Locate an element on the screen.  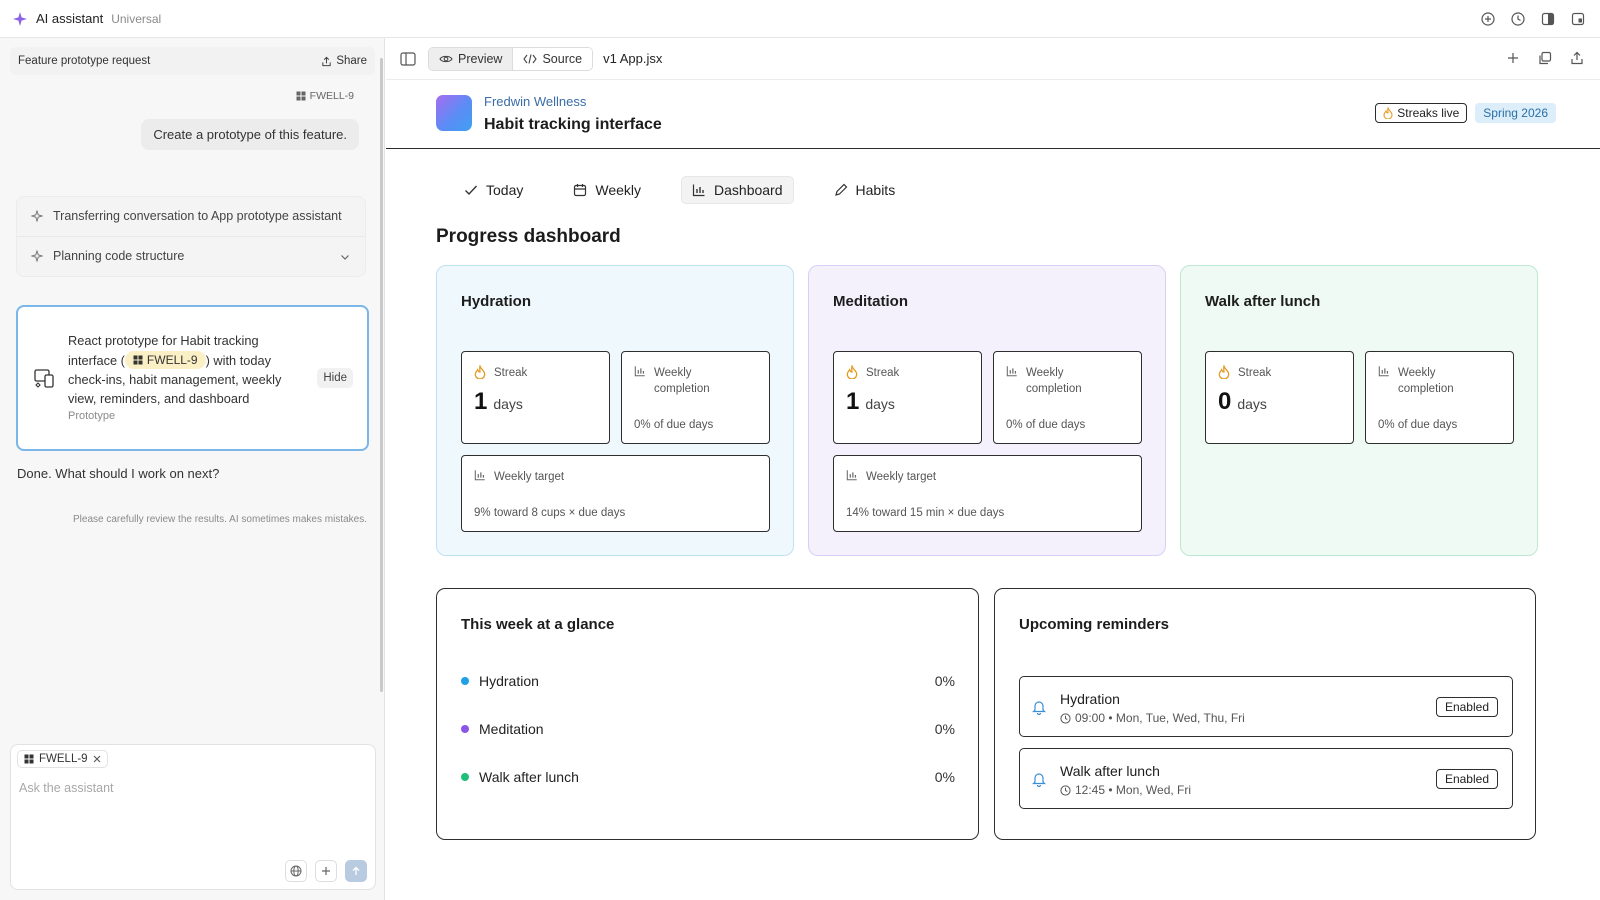
glance-name: Hydration is located at coordinates (509, 681).